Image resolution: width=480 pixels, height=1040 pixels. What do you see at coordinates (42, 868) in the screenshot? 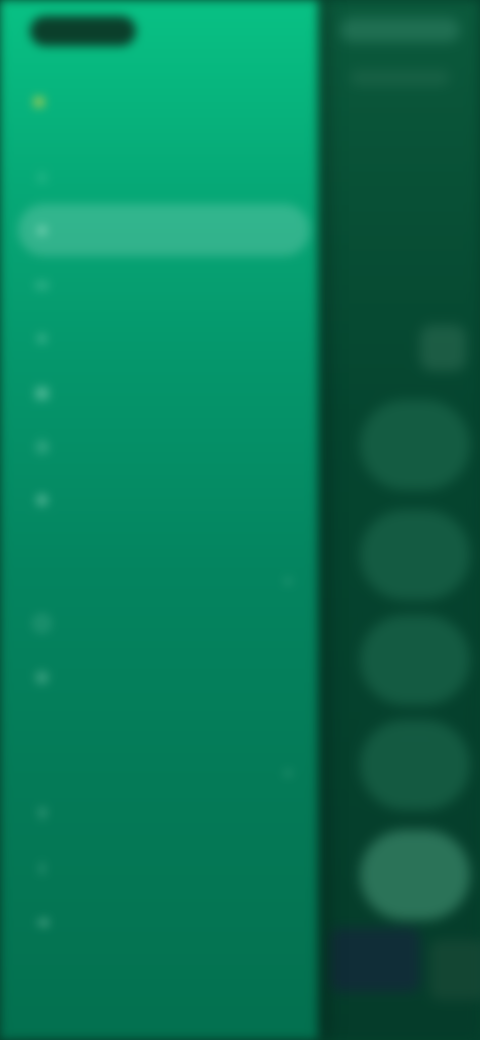
I see `info-icon: i` at bounding box center [42, 868].